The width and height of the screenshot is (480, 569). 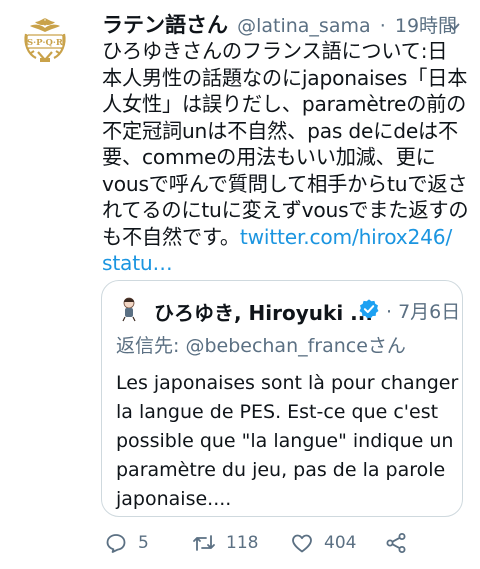 What do you see at coordinates (204, 543) in the screenshot?
I see `retweet-icon` at bounding box center [204, 543].